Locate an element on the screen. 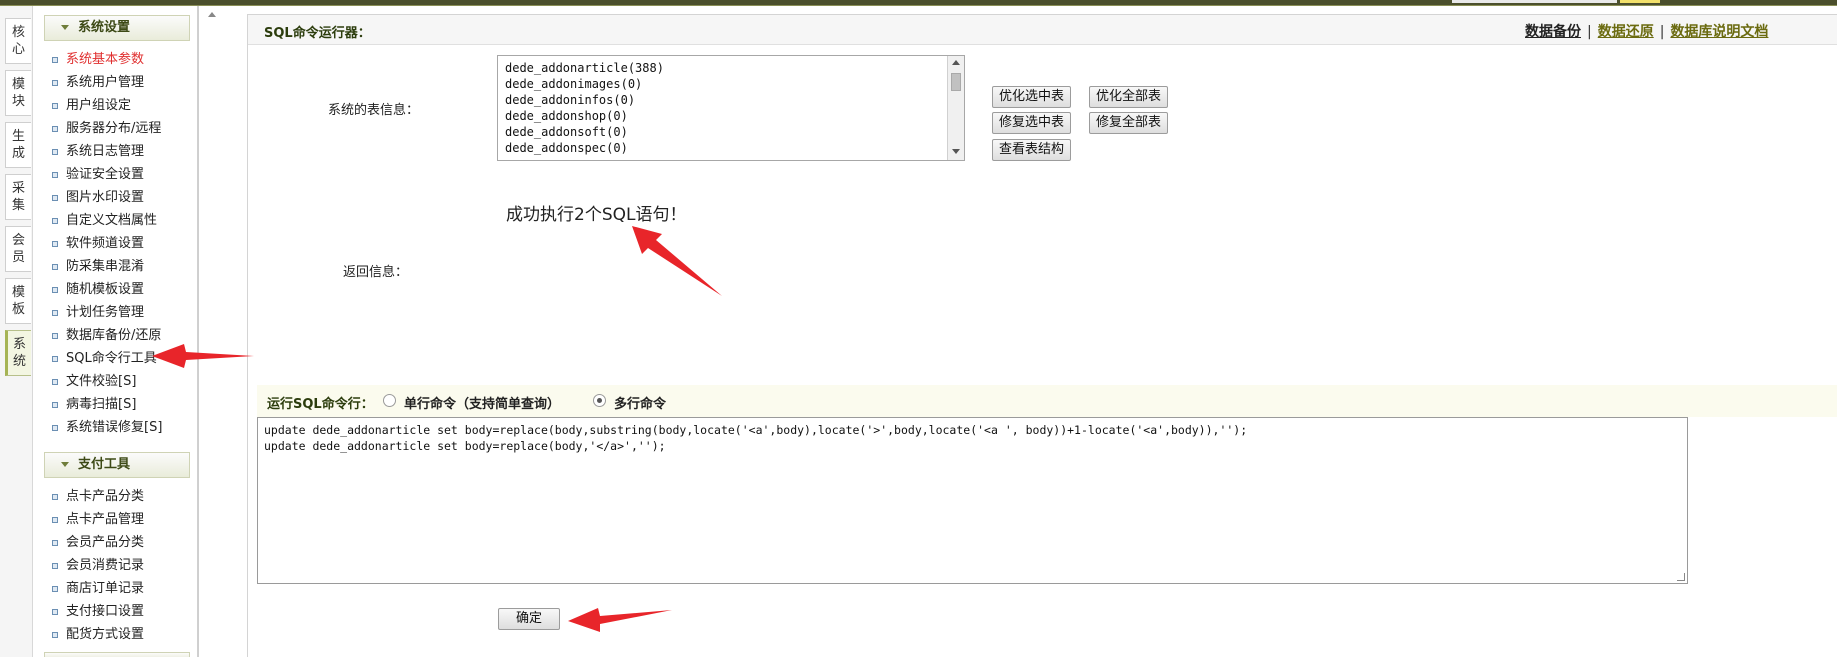 Image resolution: width=1837 pixels, height=657 pixels. menu-item-basic-params: 系统基本参数 is located at coordinates (134, 59).